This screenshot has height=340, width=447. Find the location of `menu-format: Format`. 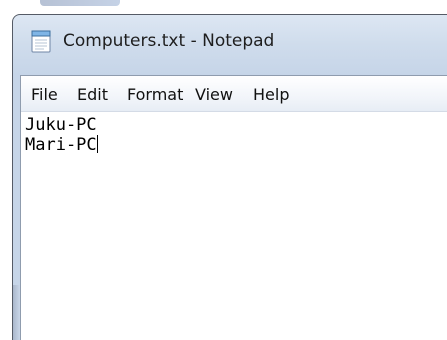

menu-format: Format is located at coordinates (155, 95).